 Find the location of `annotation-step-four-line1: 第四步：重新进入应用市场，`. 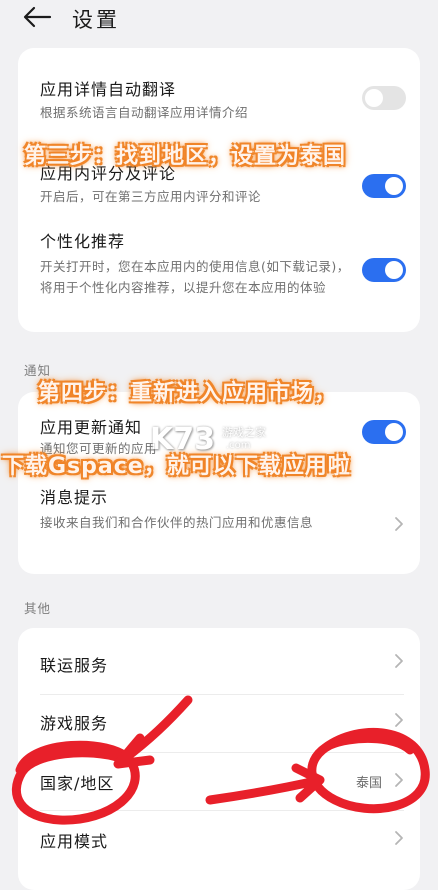

annotation-step-four-line1: 第四步：重新进入应用市场， is located at coordinates (188, 393).